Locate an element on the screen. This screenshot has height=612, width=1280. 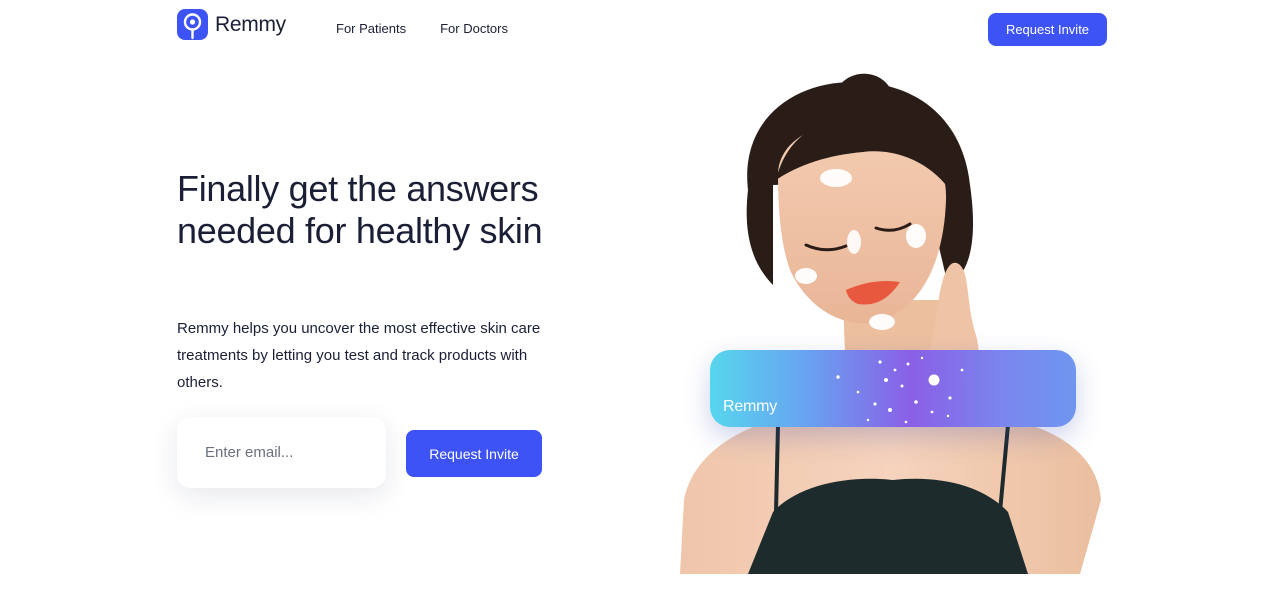
header-request-invite-button: Request Invite is located at coordinates (1047, 29).